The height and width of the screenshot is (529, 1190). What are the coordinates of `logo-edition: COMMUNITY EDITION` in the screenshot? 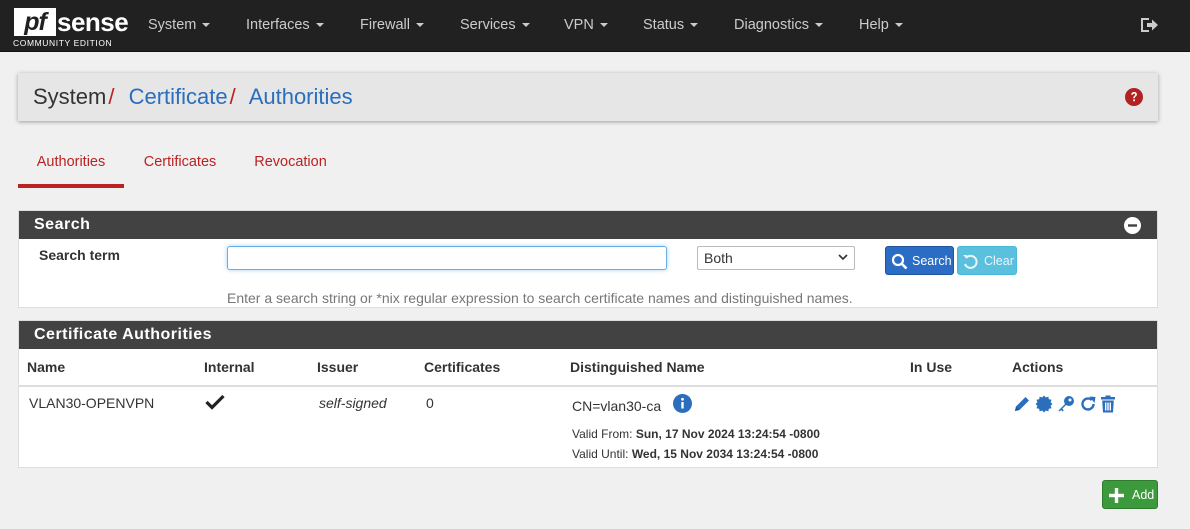 It's located at (63, 43).